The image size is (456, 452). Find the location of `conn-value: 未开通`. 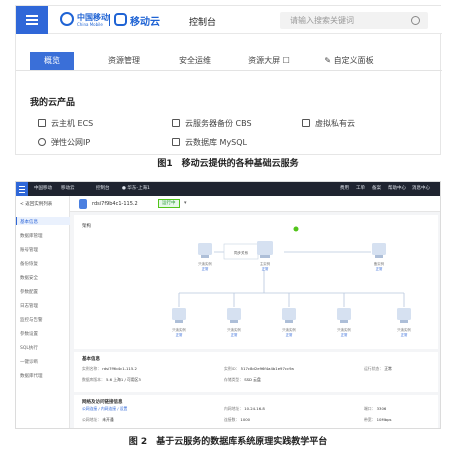

conn-value: 未开通 is located at coordinates (107, 419).